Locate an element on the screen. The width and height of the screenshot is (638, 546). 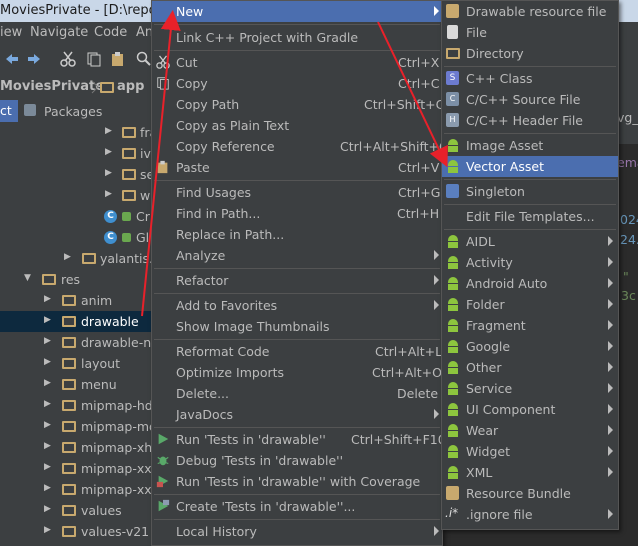
annotation-arrow-new is located at coordinates (161, 163).